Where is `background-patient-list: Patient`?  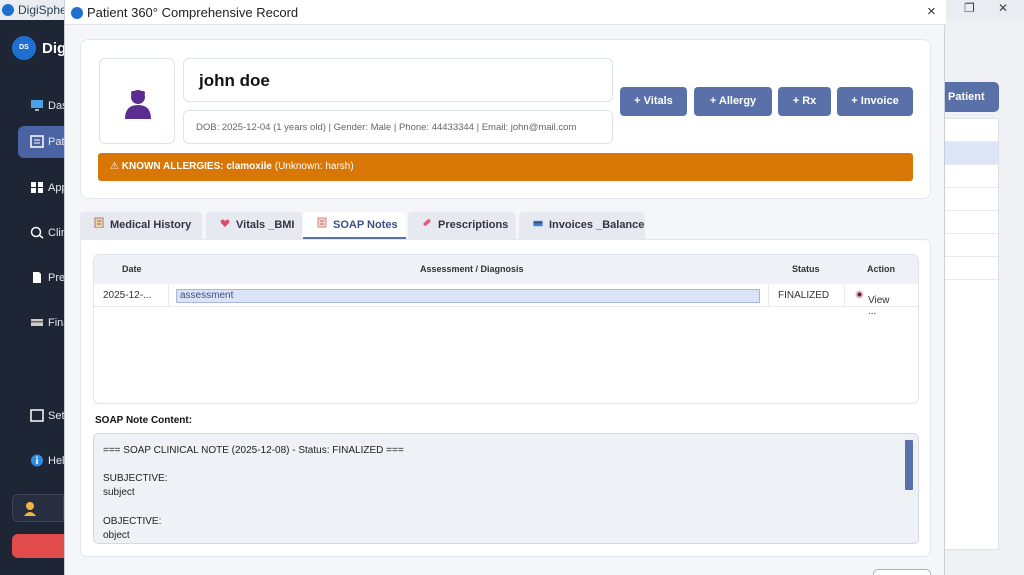 background-patient-list: Patient is located at coordinates (984, 297).